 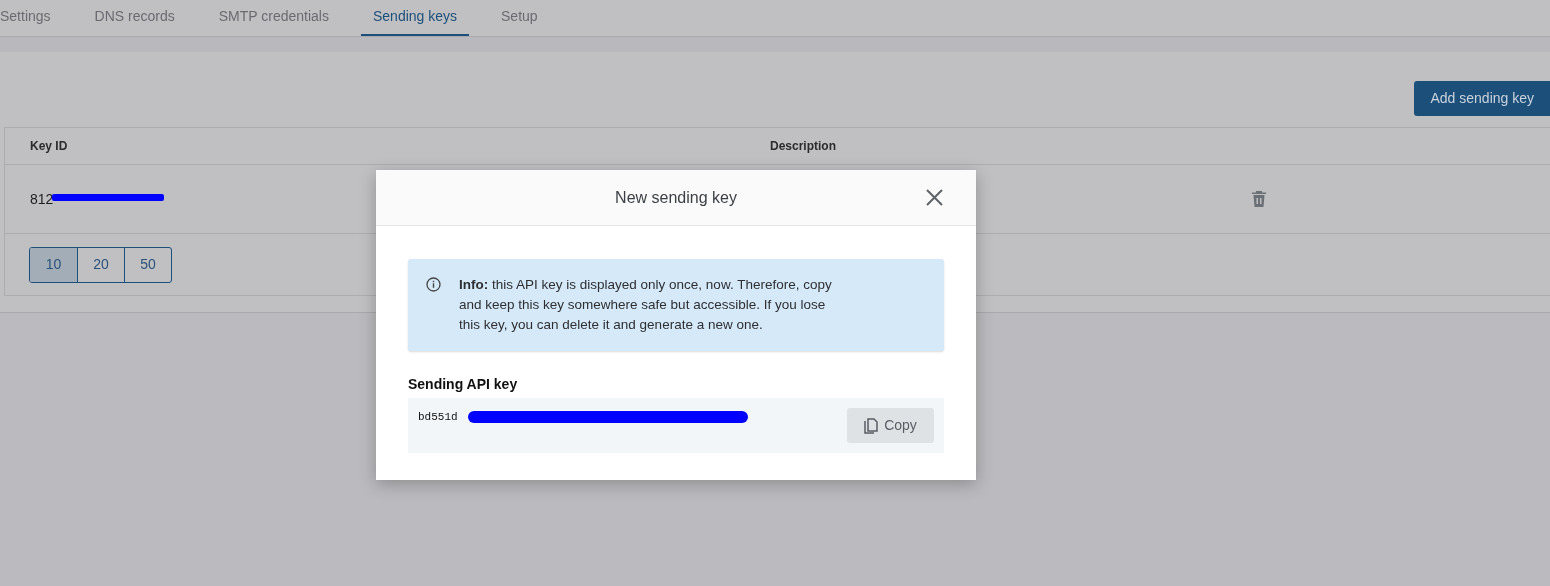 What do you see at coordinates (803, 146) in the screenshot?
I see `column-header: Description` at bounding box center [803, 146].